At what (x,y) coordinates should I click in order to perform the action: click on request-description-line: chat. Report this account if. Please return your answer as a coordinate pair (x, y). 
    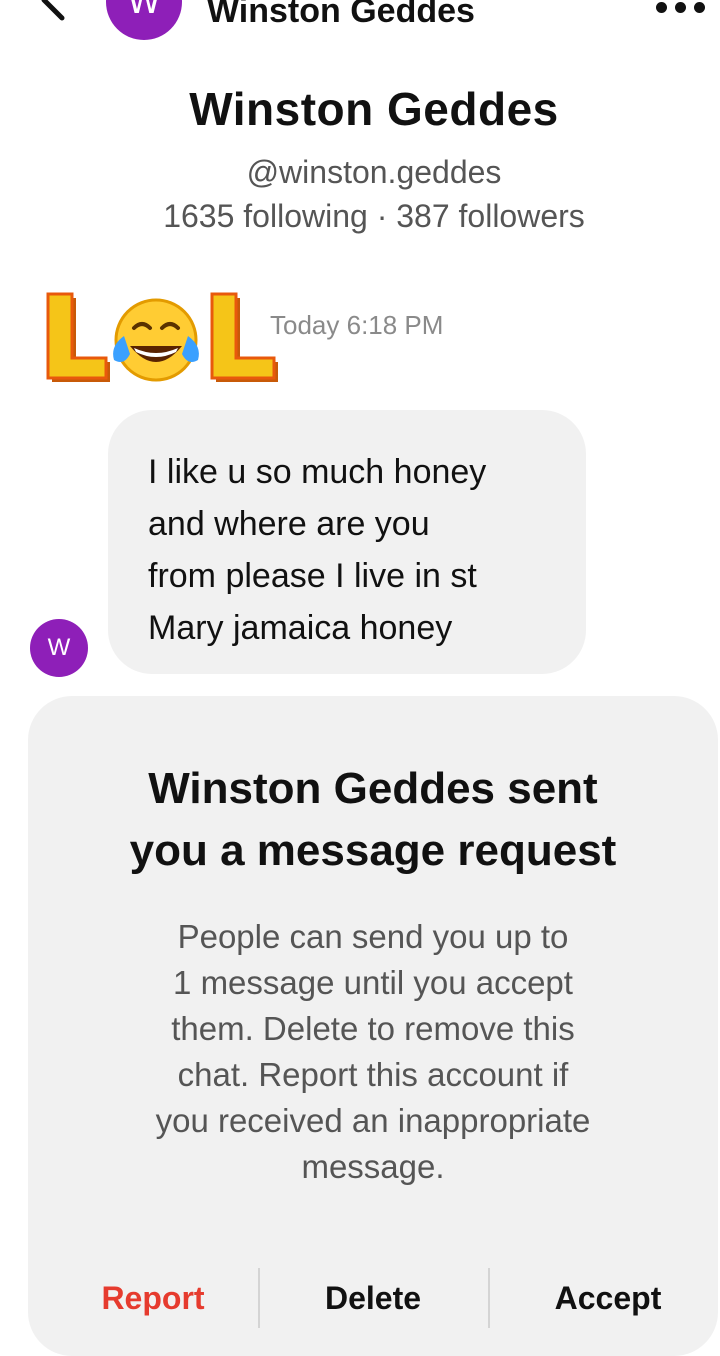
    Looking at the image, I should click on (373, 1074).